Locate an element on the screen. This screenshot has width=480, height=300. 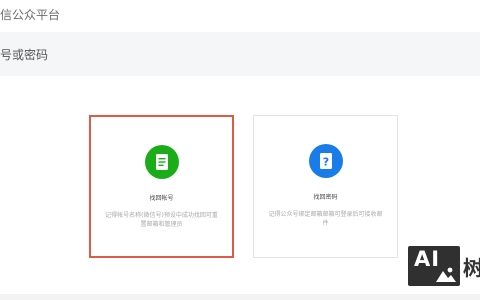
watermark: AI 树 is located at coordinates (444, 268).